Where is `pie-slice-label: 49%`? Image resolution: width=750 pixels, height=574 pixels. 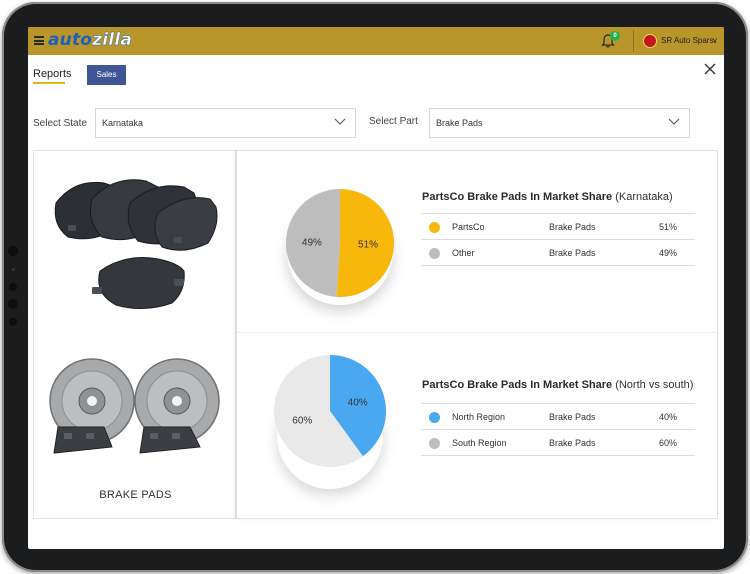 pie-slice-label: 49% is located at coordinates (312, 243).